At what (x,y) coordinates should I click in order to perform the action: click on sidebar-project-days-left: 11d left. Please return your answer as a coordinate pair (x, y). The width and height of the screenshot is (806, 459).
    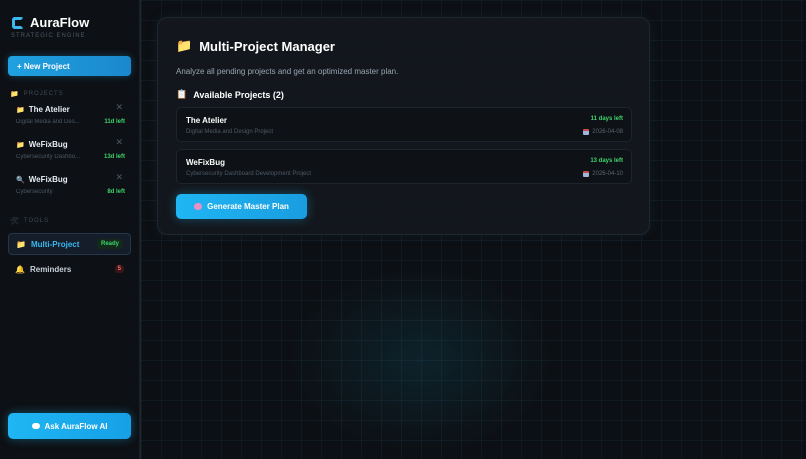
    Looking at the image, I should click on (114, 122).